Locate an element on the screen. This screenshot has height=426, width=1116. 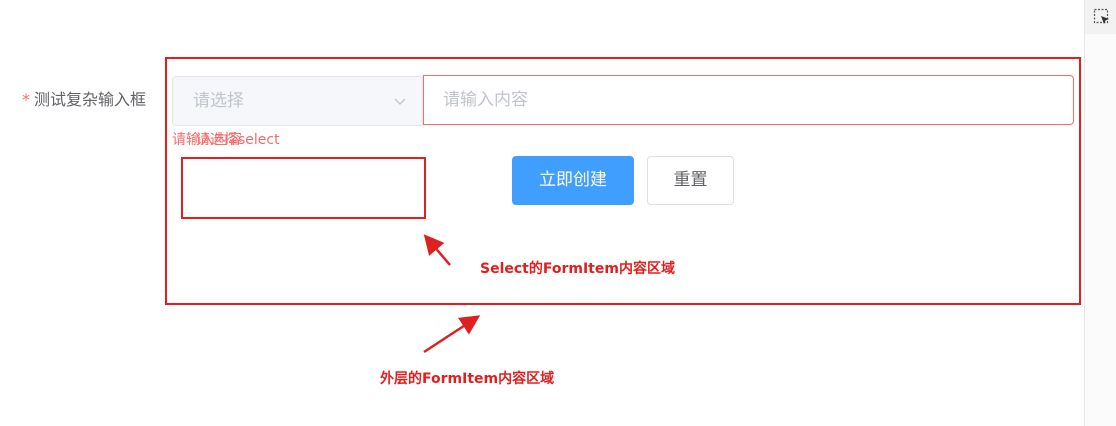
outer-annotation-label: 外层的FormItem内容区域 is located at coordinates (467, 379).